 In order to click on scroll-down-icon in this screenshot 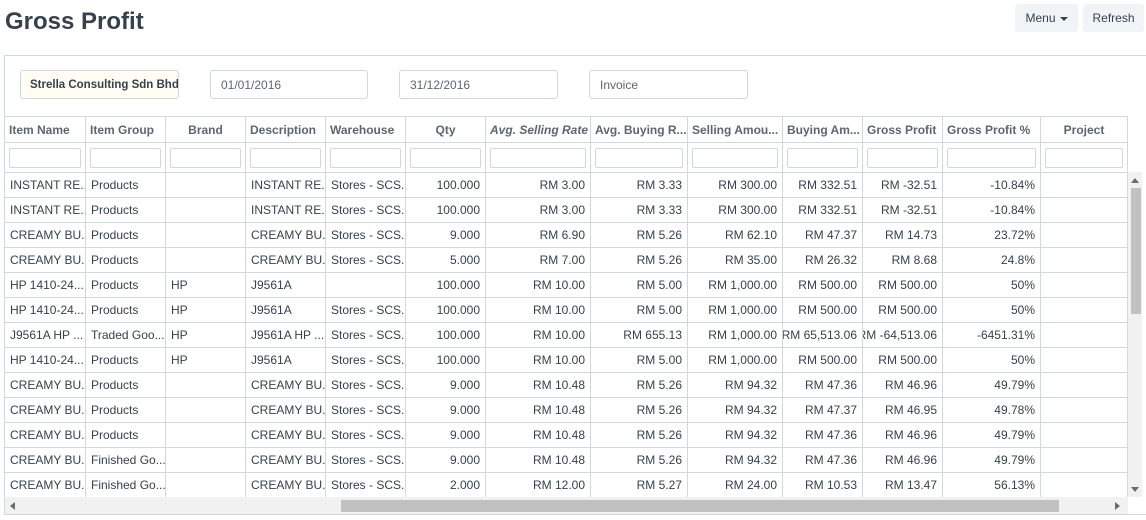, I will do `click(1135, 489)`.